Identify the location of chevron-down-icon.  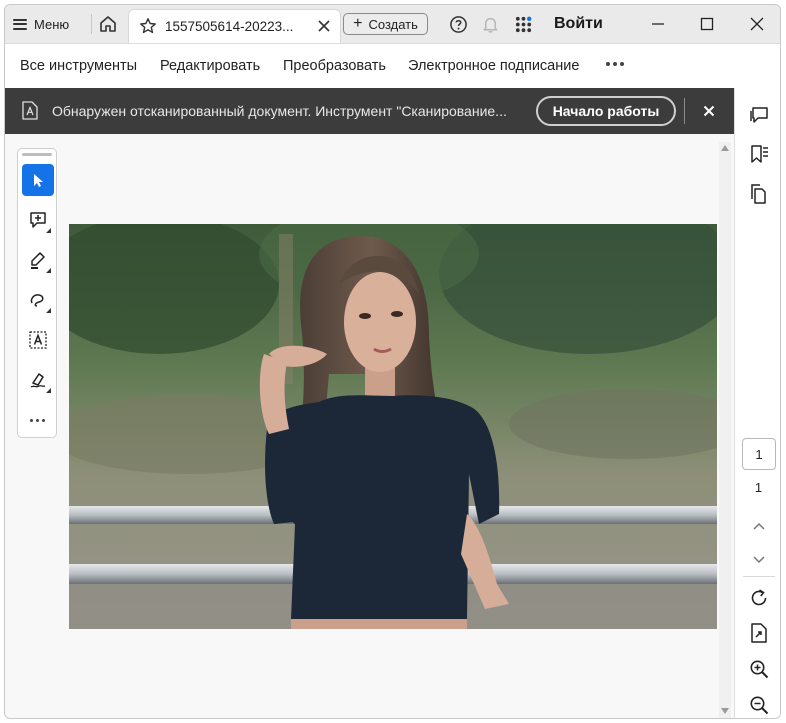
(759, 559).